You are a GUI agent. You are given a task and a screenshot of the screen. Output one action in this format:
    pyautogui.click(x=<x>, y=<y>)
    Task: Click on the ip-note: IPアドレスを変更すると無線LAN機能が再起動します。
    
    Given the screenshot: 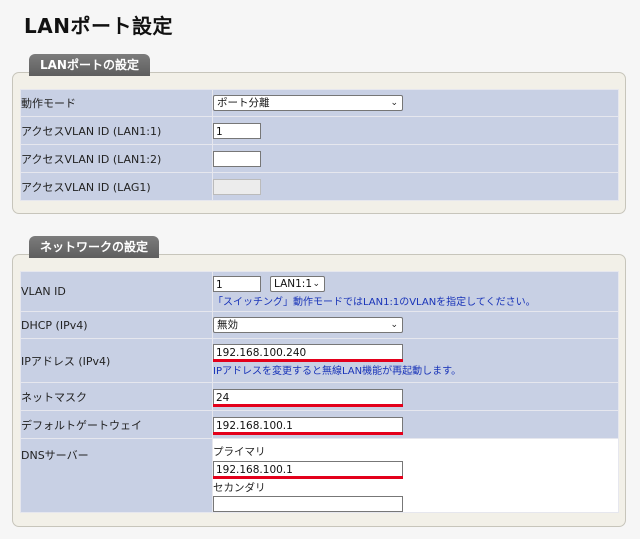 What is the action you would take?
    pyautogui.click(x=337, y=371)
    